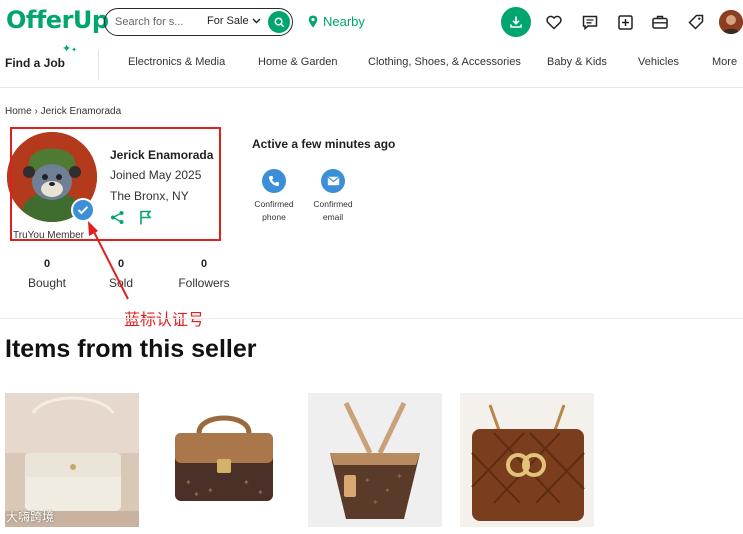 This screenshot has width=743, height=534. Describe the element at coordinates (256, 21) in the screenshot. I see `chevron-down-icon` at that location.